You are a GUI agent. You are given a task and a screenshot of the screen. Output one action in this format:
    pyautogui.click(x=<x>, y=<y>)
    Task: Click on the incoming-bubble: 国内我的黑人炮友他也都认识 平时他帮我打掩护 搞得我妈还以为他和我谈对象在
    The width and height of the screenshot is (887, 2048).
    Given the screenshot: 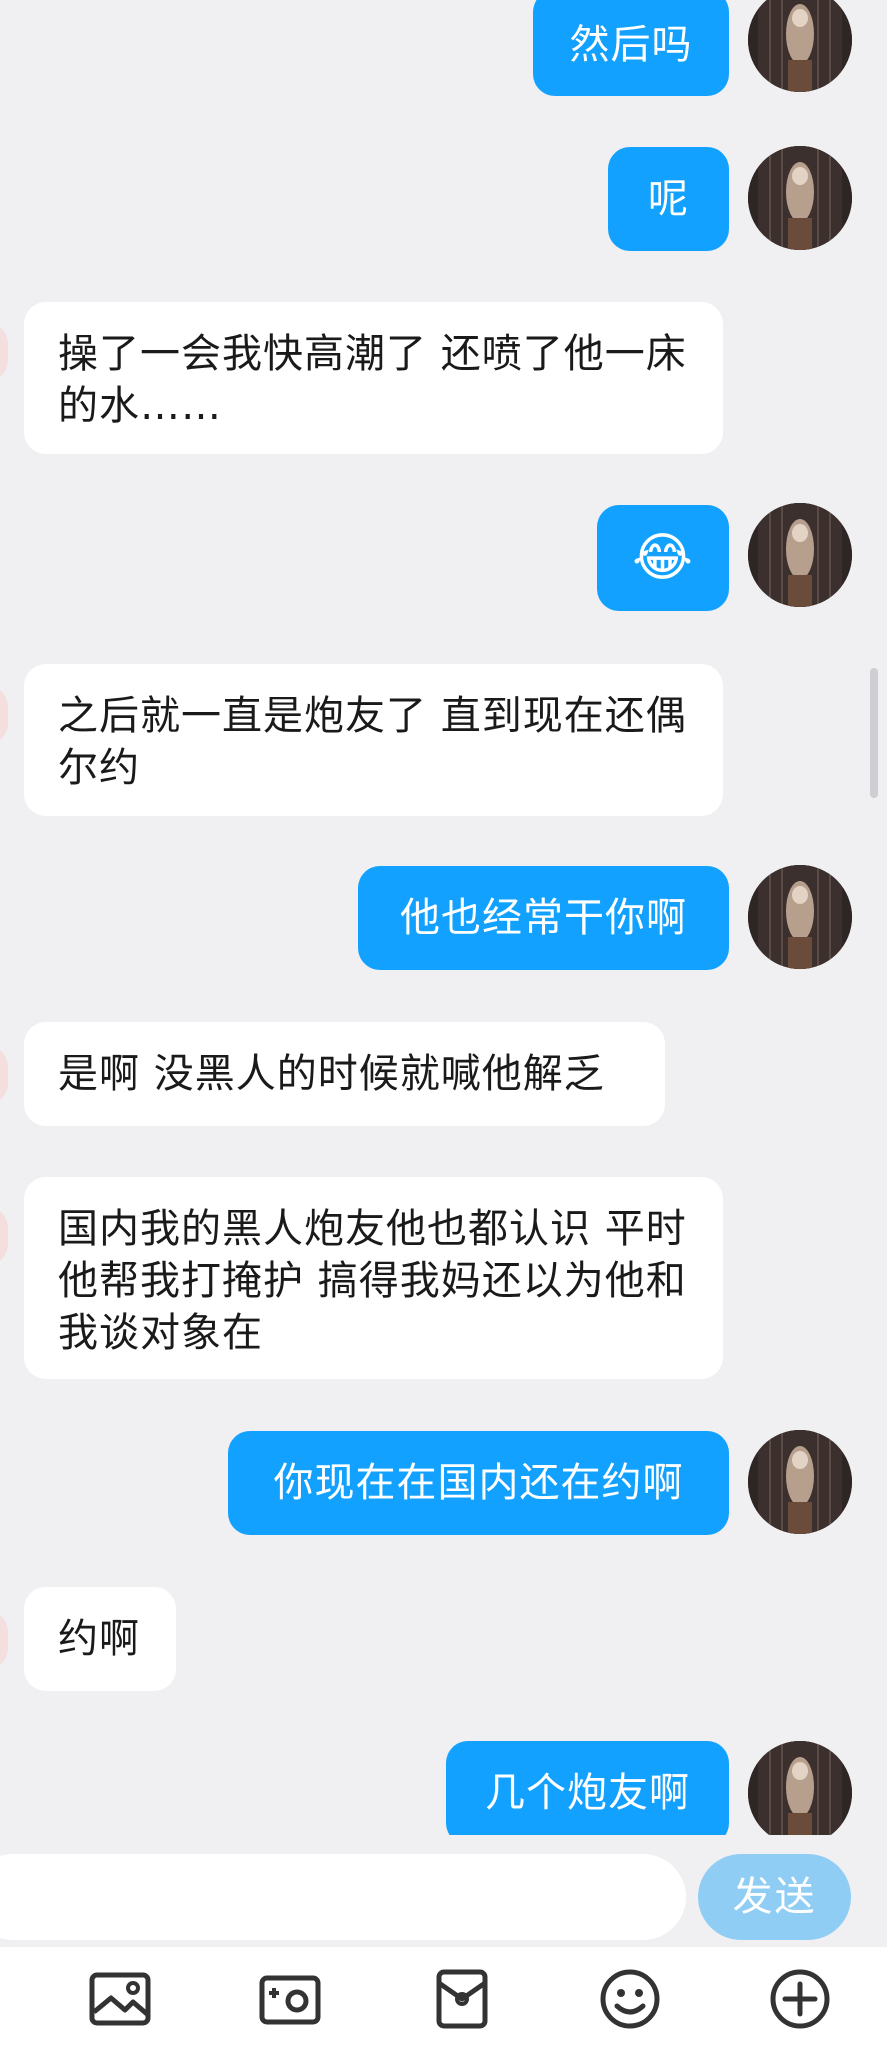 What is the action you would take?
    pyautogui.click(x=373, y=1278)
    